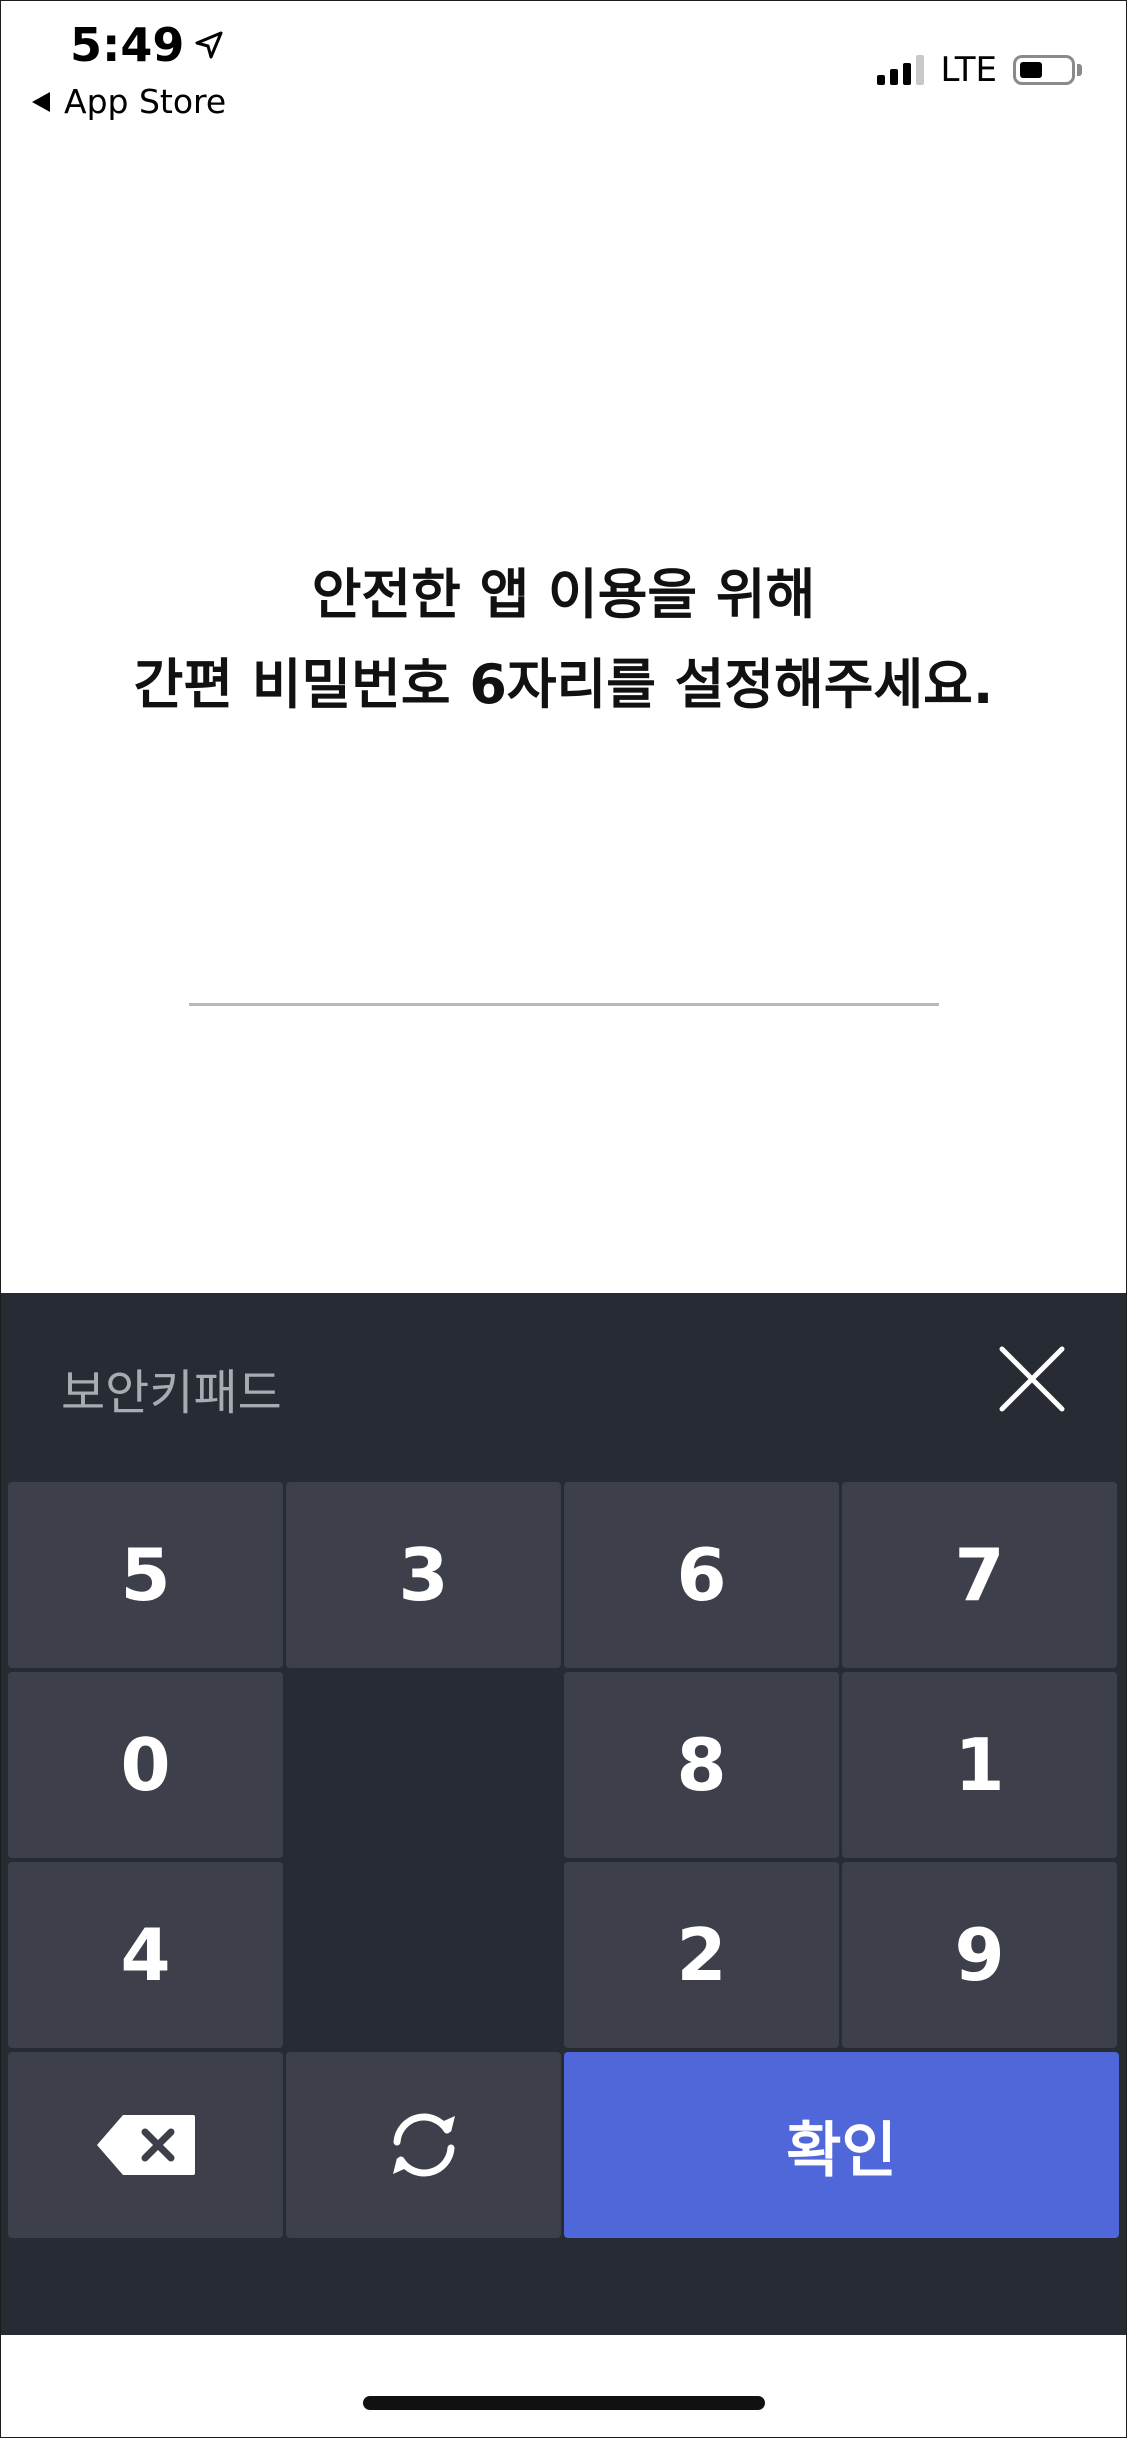 The image size is (1127, 2438). I want to click on key-r1c2: 3, so click(423, 1575).